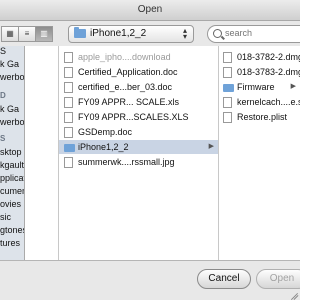  I want to click on column-view-icon: ▥, so click(44, 34).